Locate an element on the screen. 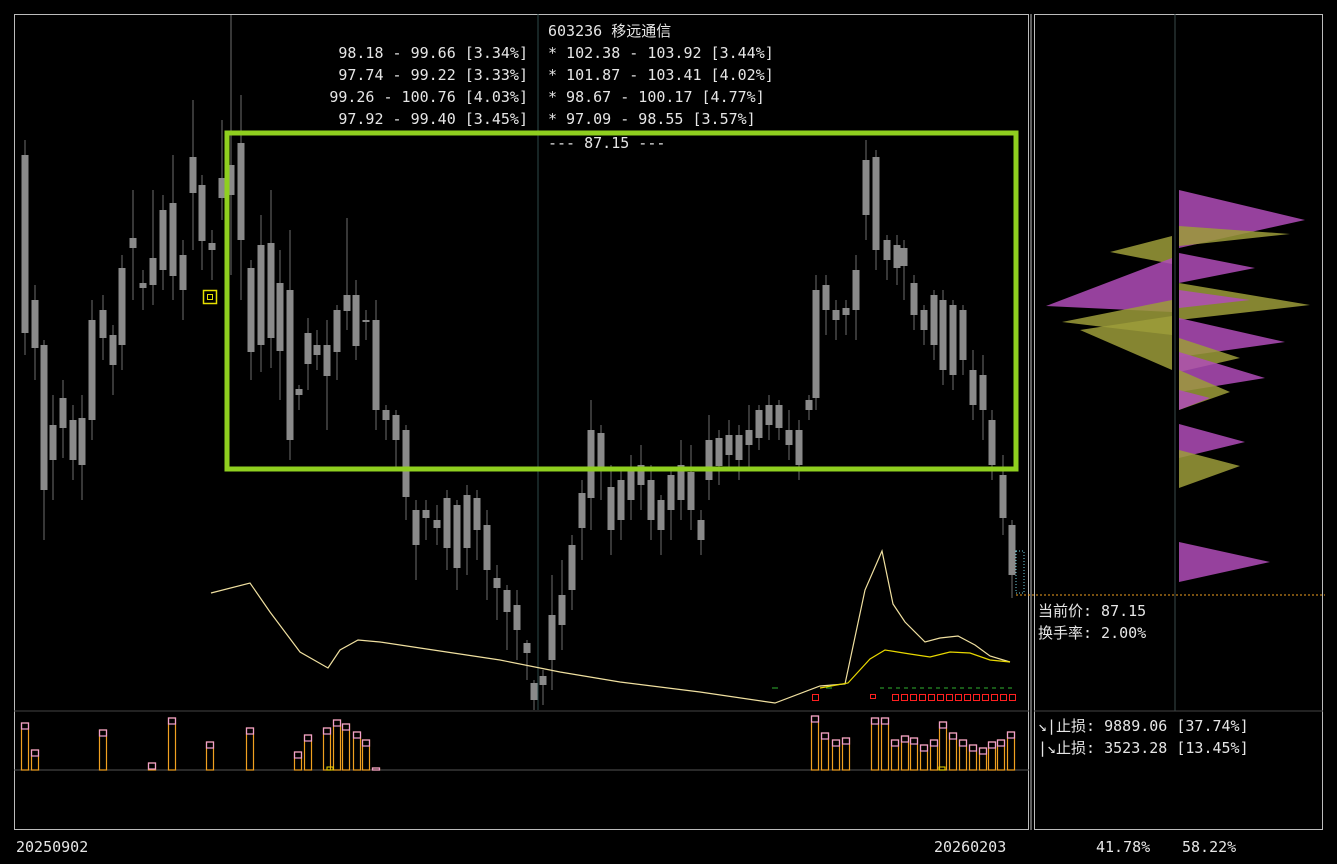  profile-bar-olive is located at coordinates (1209, 469).